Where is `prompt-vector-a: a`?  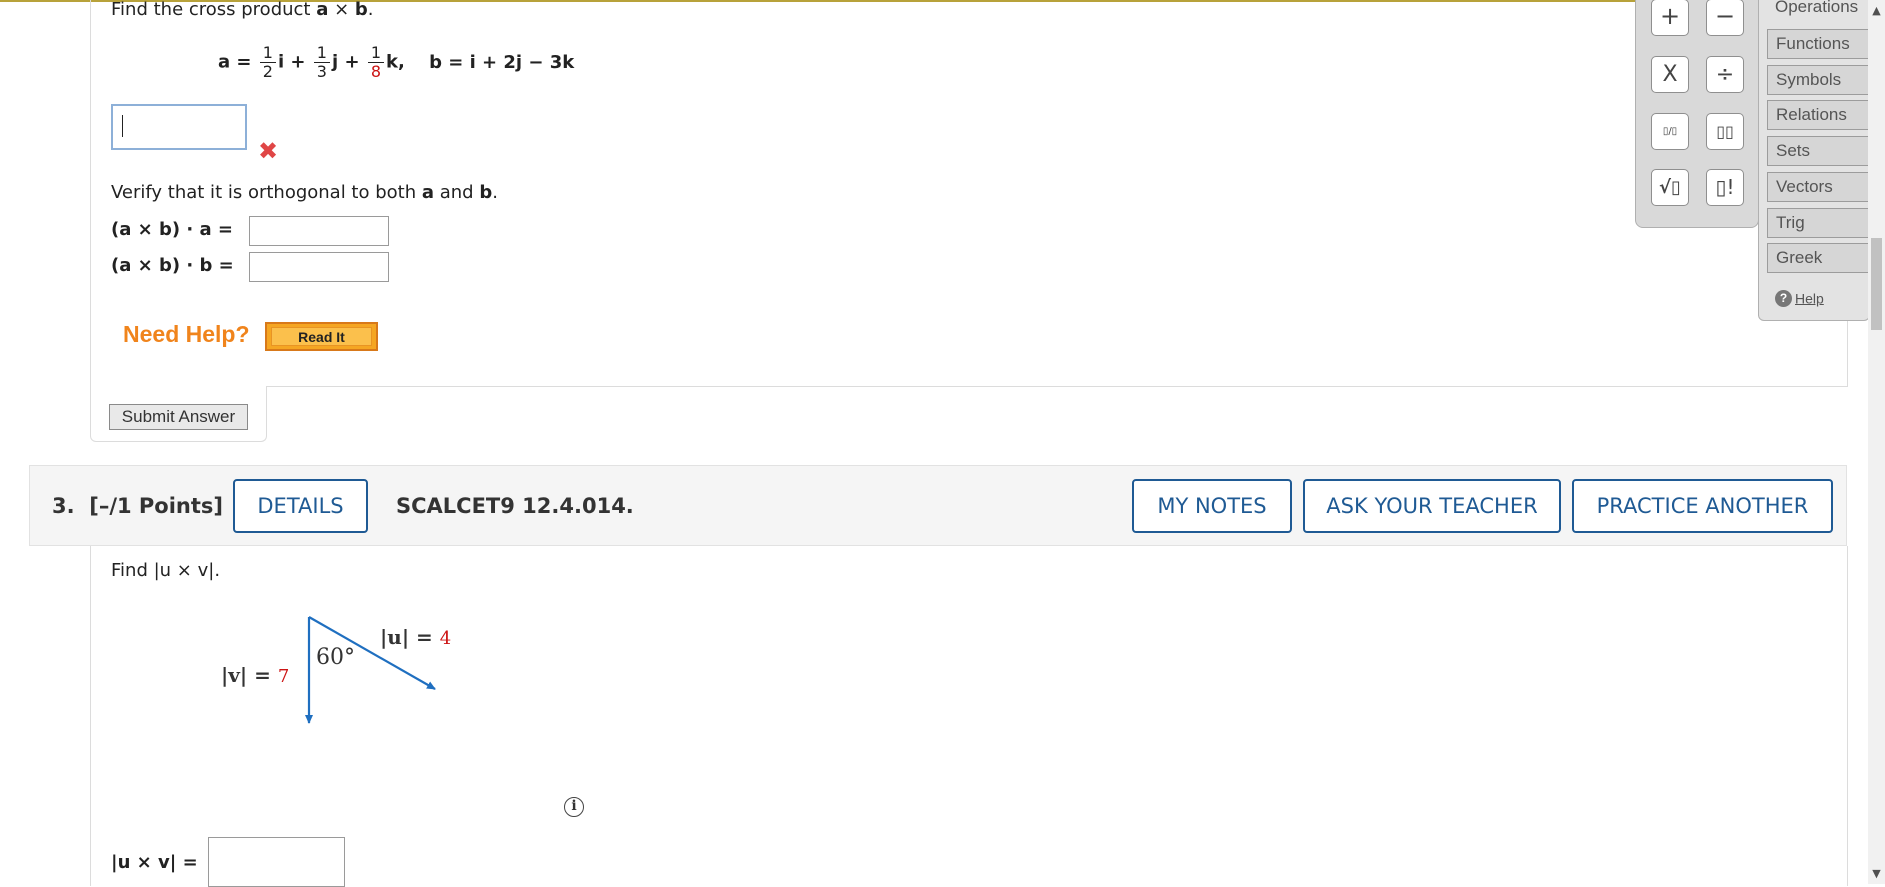 prompt-vector-a: a is located at coordinates (322, 10).